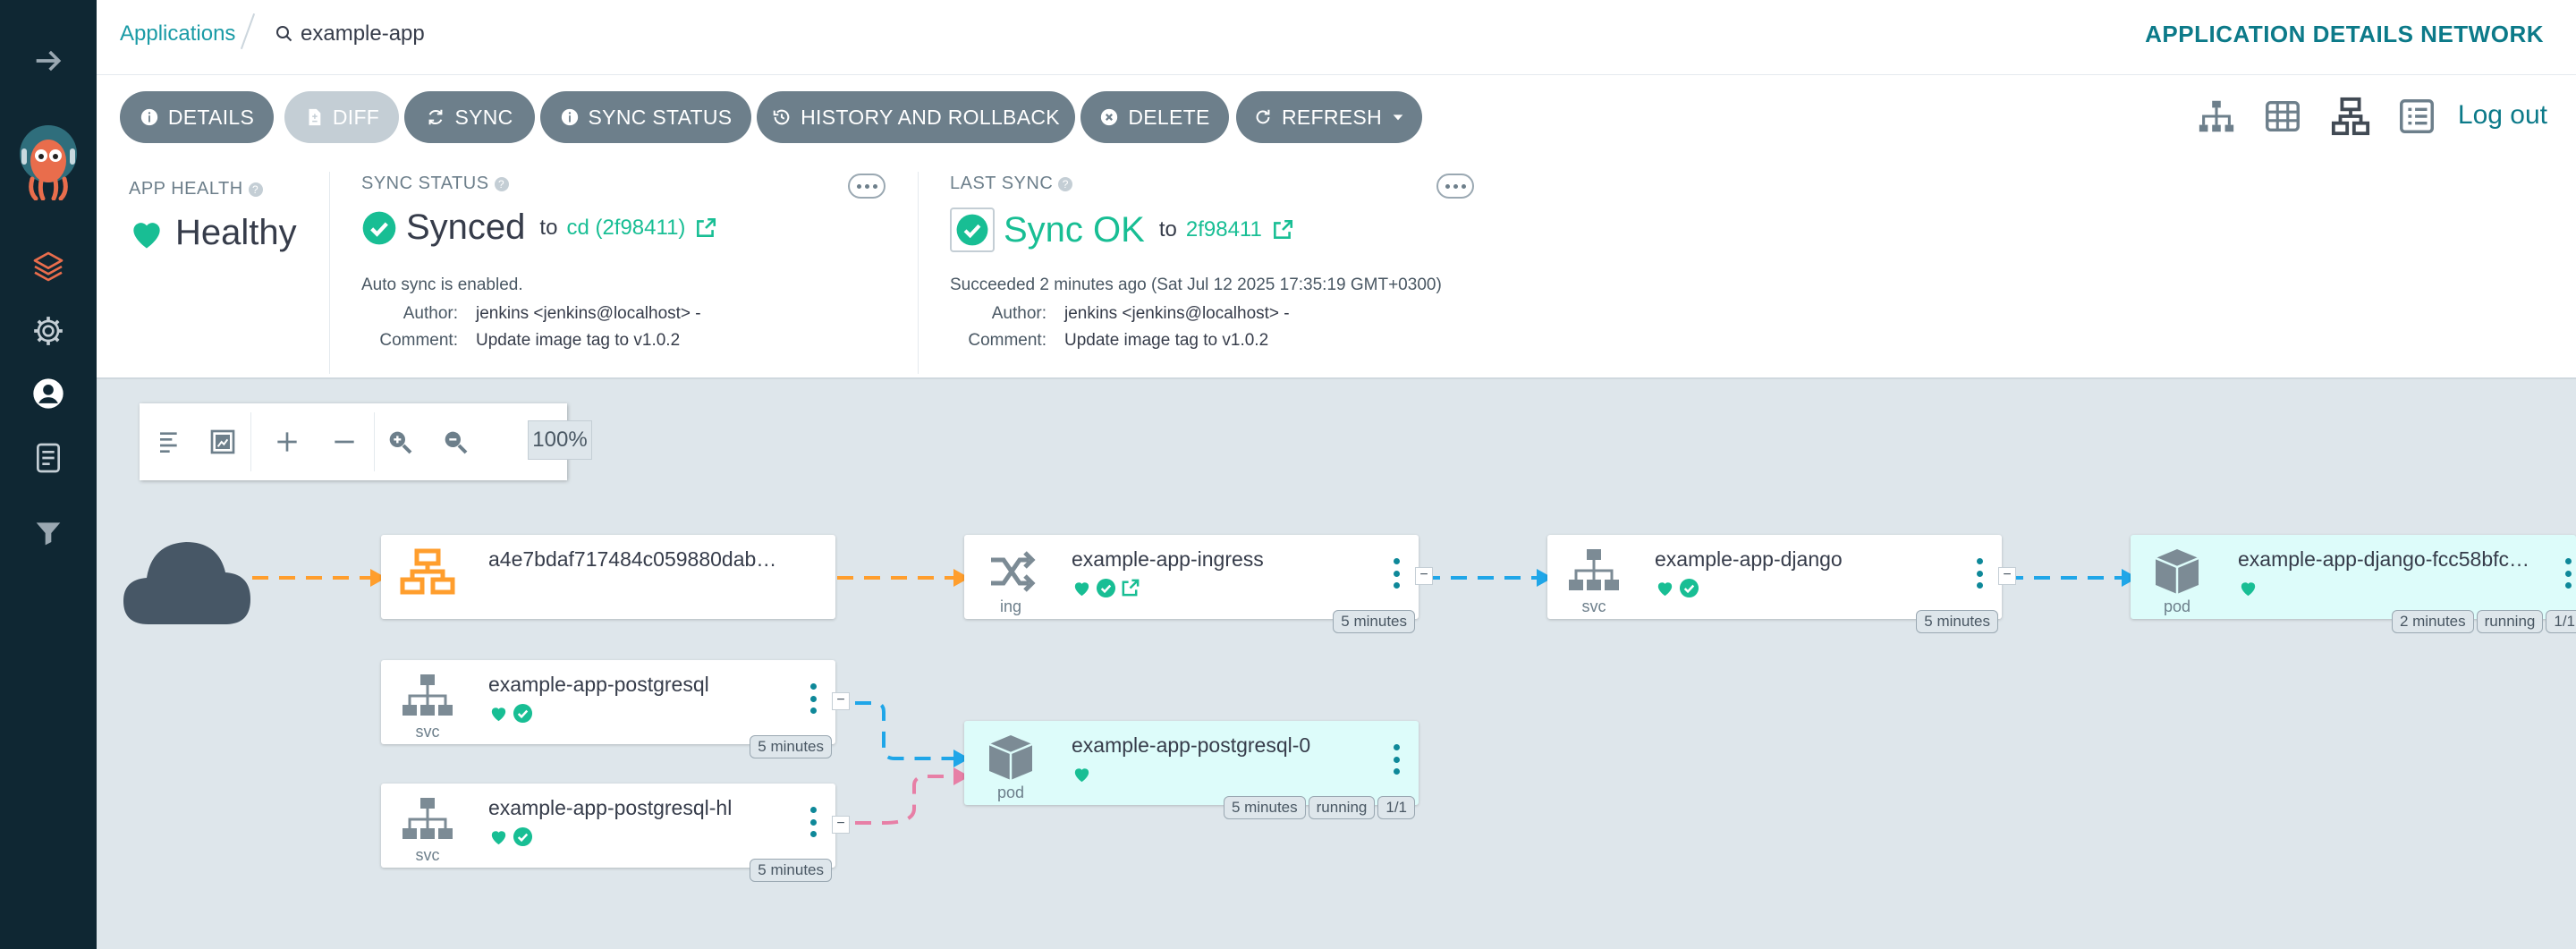 The width and height of the screenshot is (2576, 949). Describe the element at coordinates (918, 273) in the screenshot. I see `divider` at that location.